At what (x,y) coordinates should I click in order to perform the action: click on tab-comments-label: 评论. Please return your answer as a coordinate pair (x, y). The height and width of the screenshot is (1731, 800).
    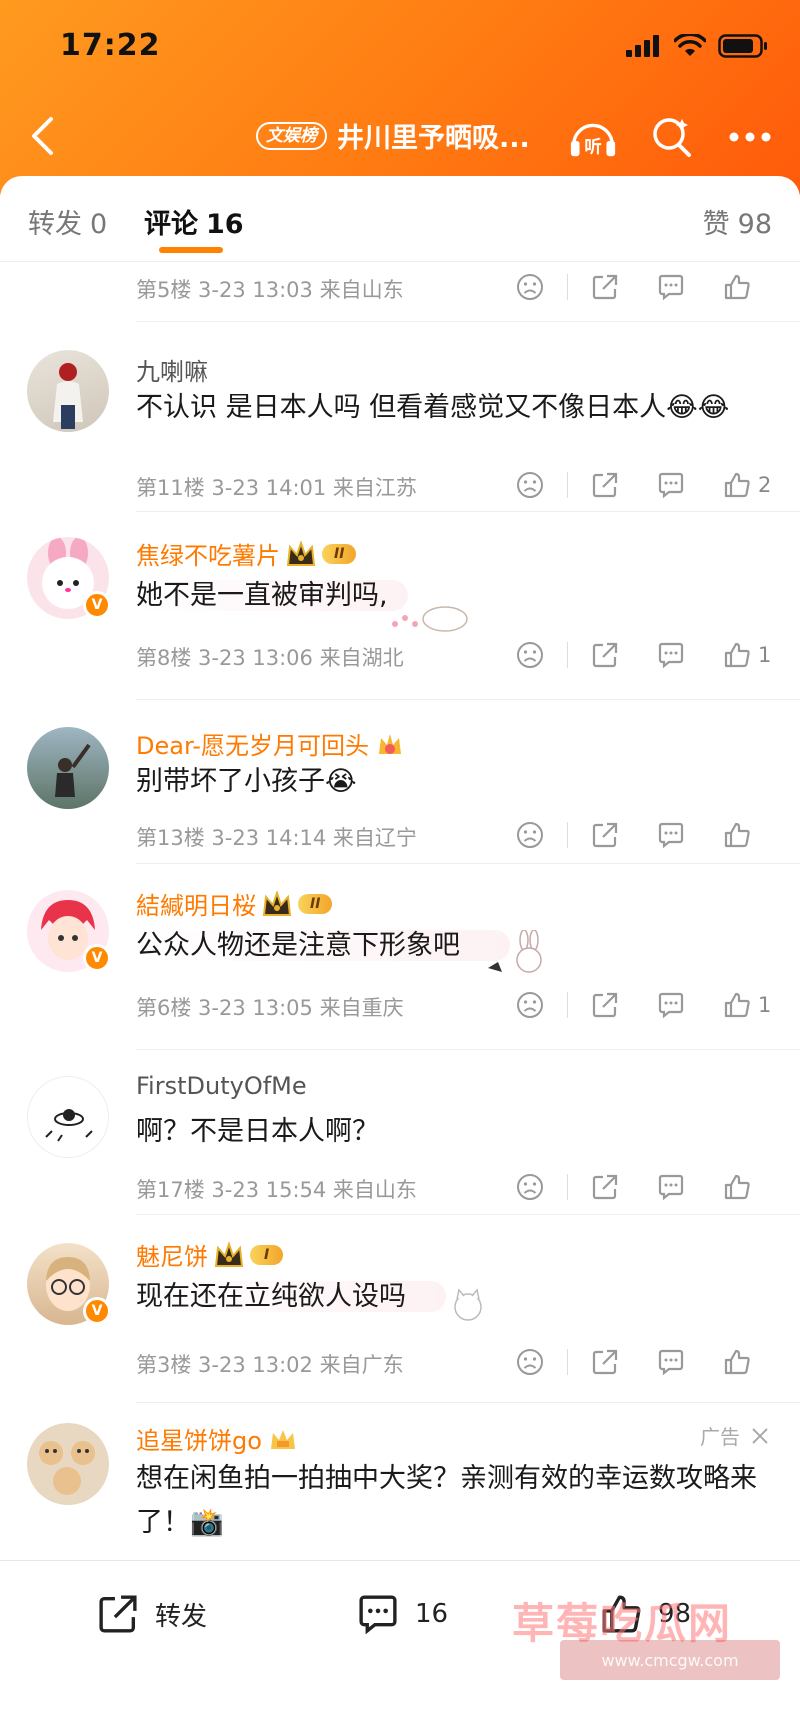
    Looking at the image, I should click on (171, 224).